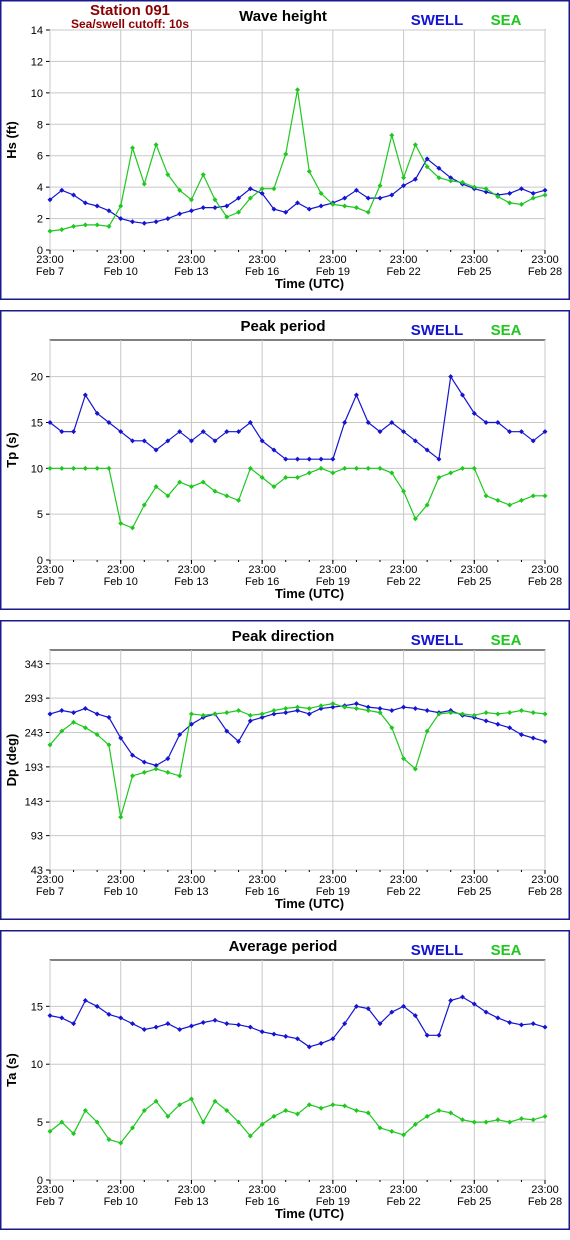 The image size is (570, 1240). I want to click on y-tick-label: 193, so click(34, 768).